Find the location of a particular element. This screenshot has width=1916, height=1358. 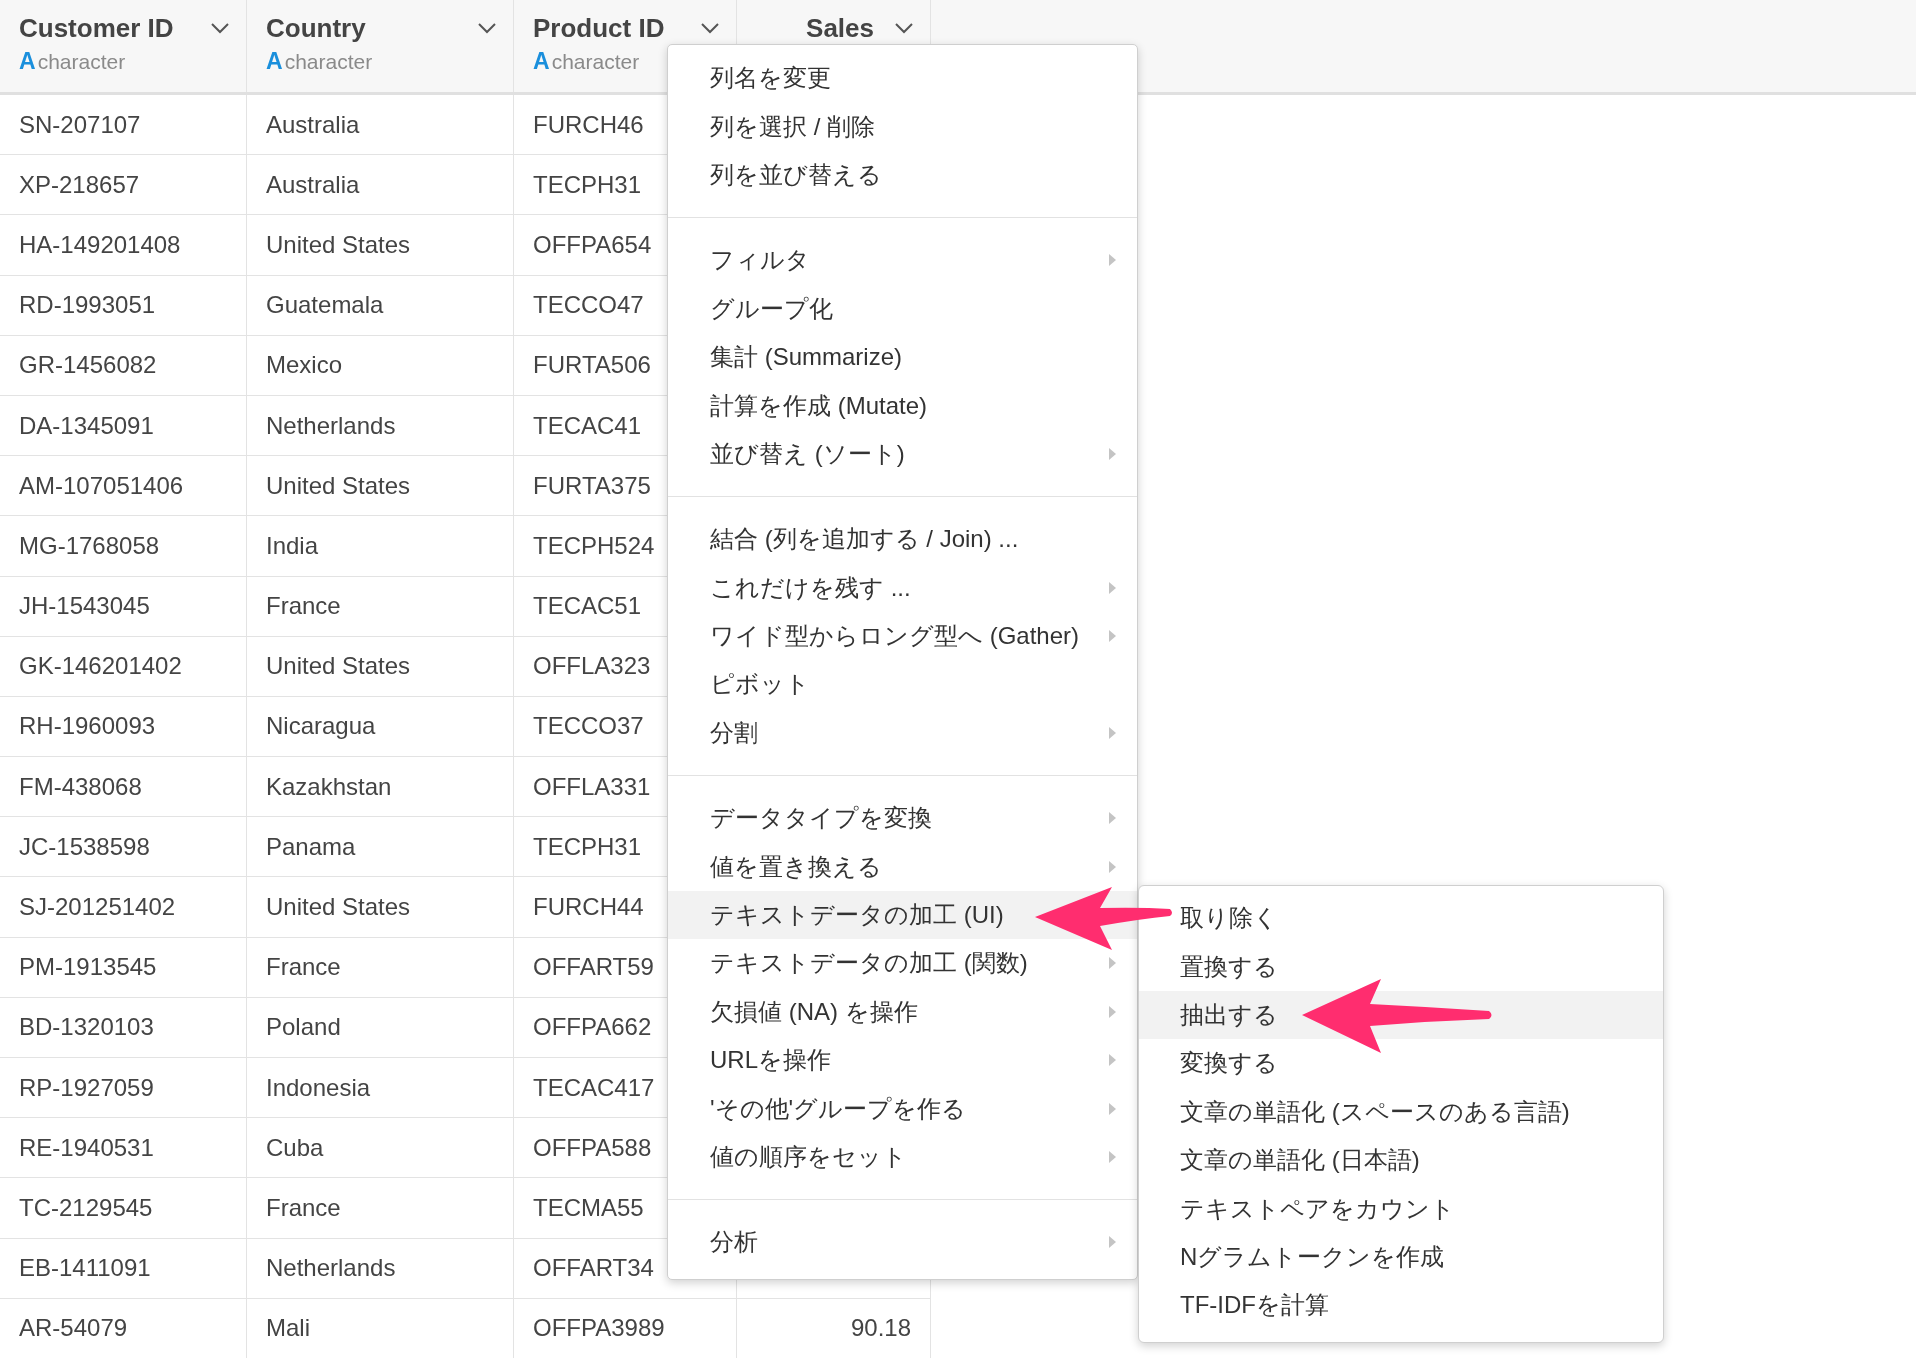

column-name: Customer ID is located at coordinates (96, 28).